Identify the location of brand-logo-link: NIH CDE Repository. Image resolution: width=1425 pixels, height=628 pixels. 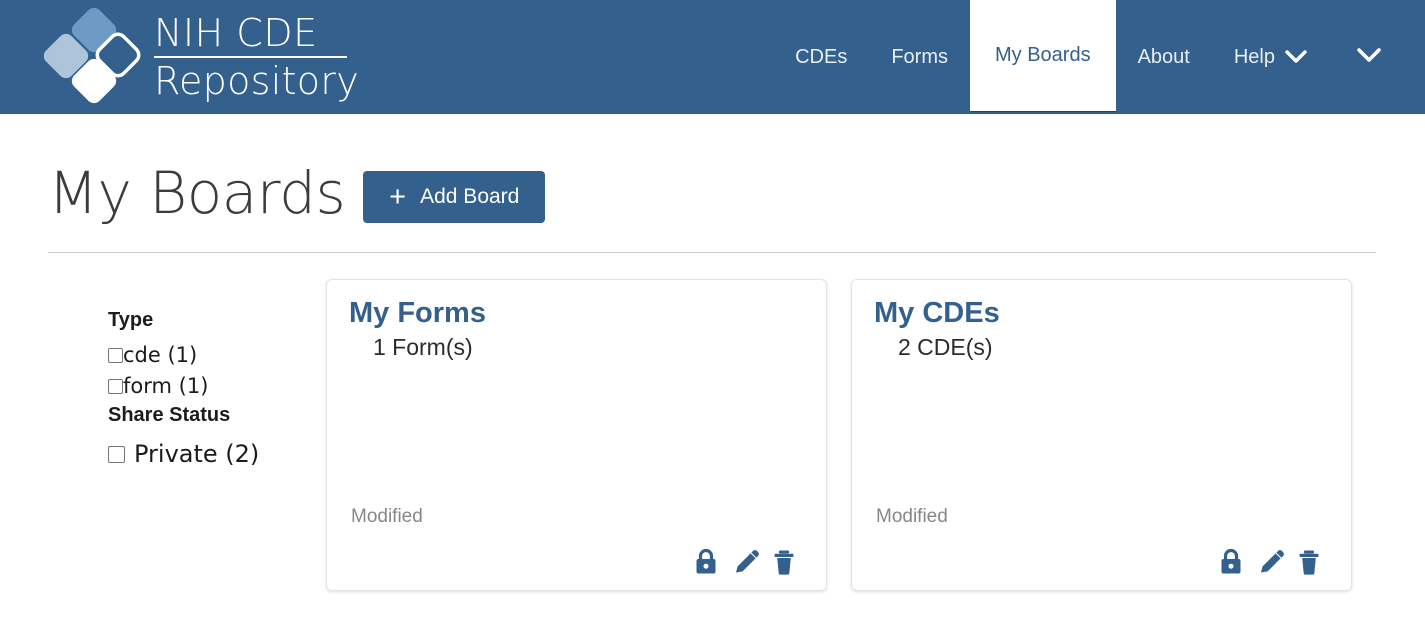
(179, 57).